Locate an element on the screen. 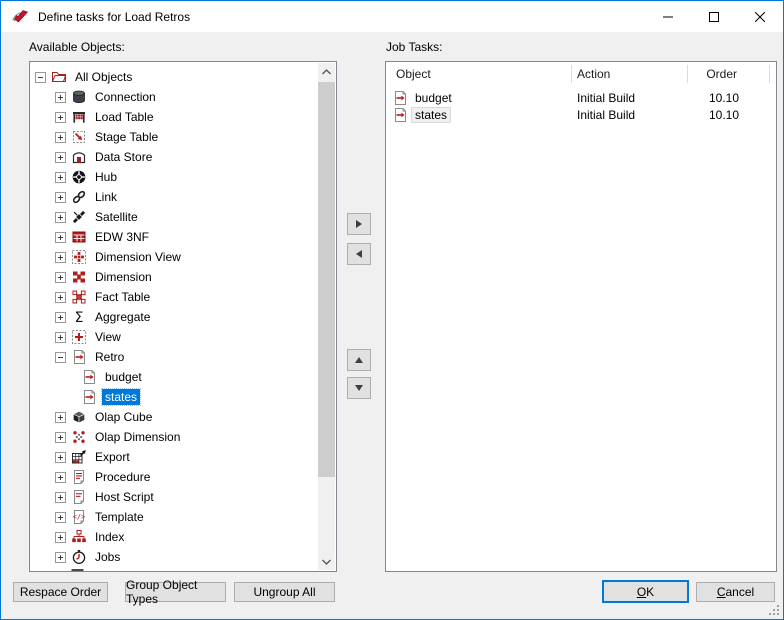 The image size is (784, 620). aggregate-icon: Σ is located at coordinates (79, 317).